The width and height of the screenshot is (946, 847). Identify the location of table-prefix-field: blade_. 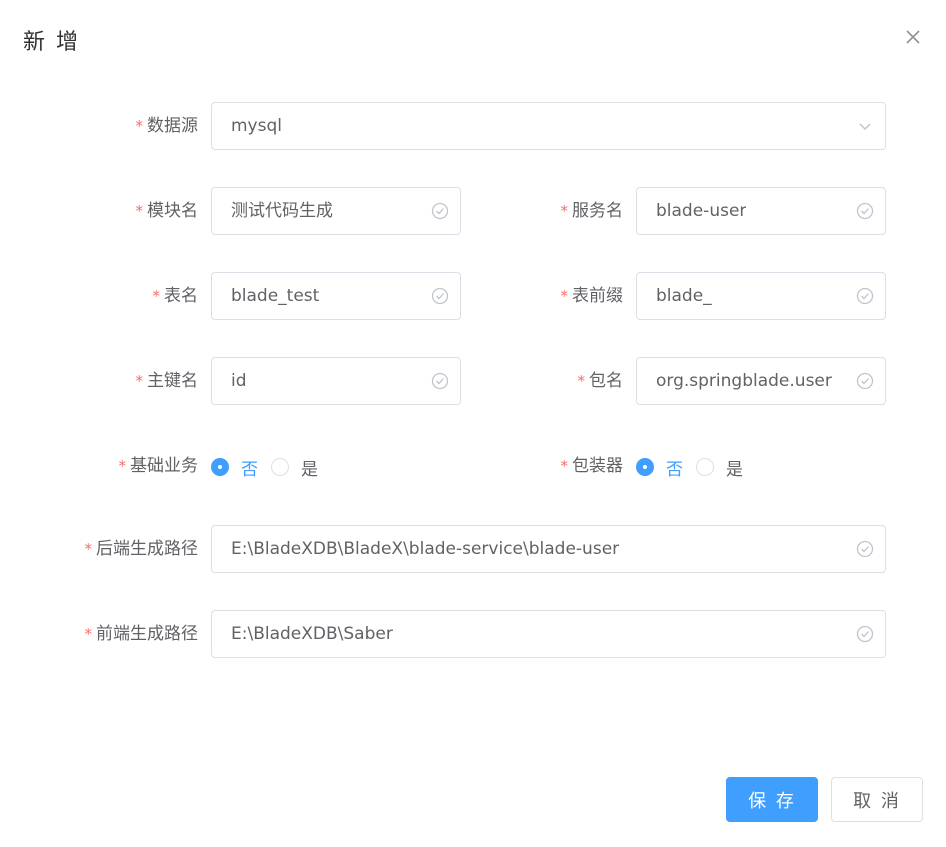
(761, 296).